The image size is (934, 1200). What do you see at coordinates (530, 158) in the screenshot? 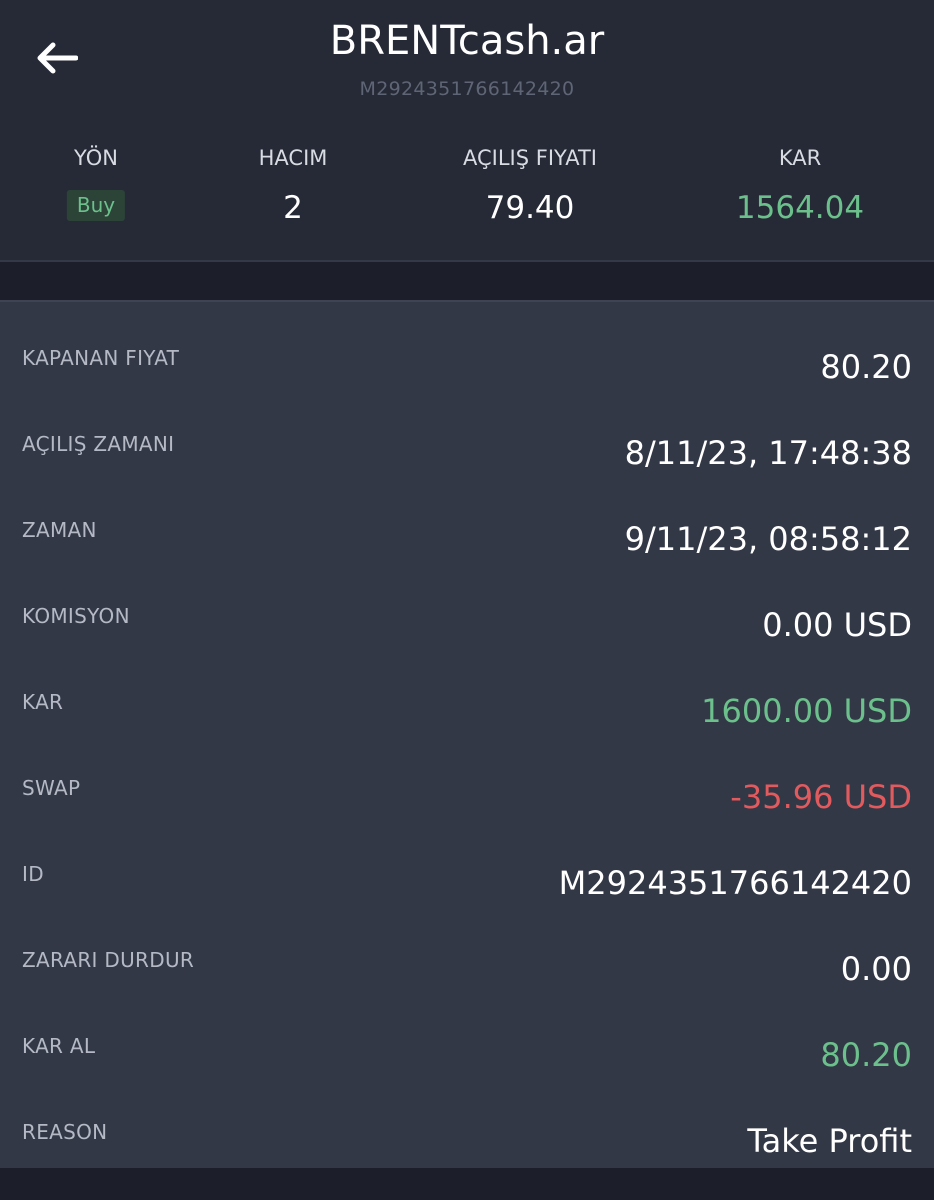
I see `open-price-label: AÇILIŞ FIYATI` at bounding box center [530, 158].